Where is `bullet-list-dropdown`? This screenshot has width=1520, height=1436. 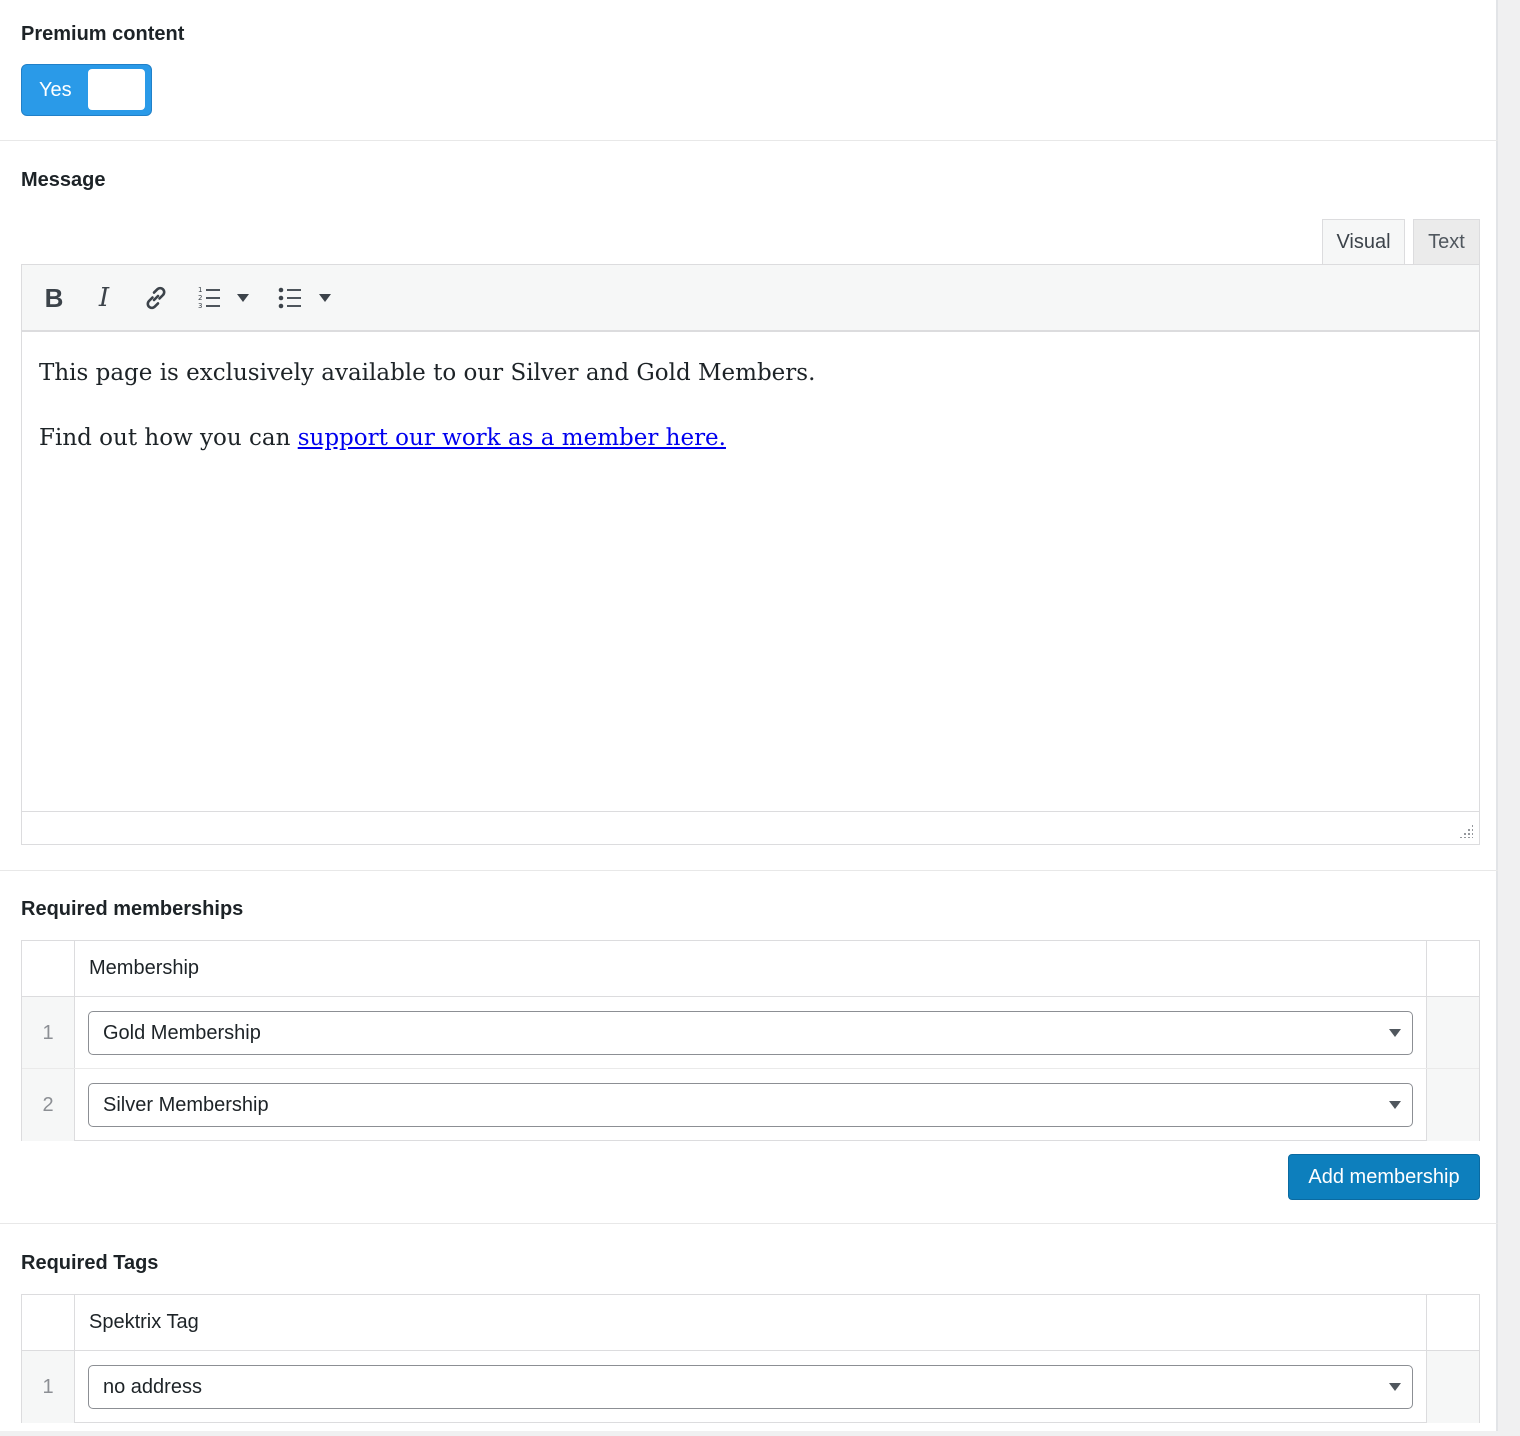 bullet-list-dropdown is located at coordinates (325, 298).